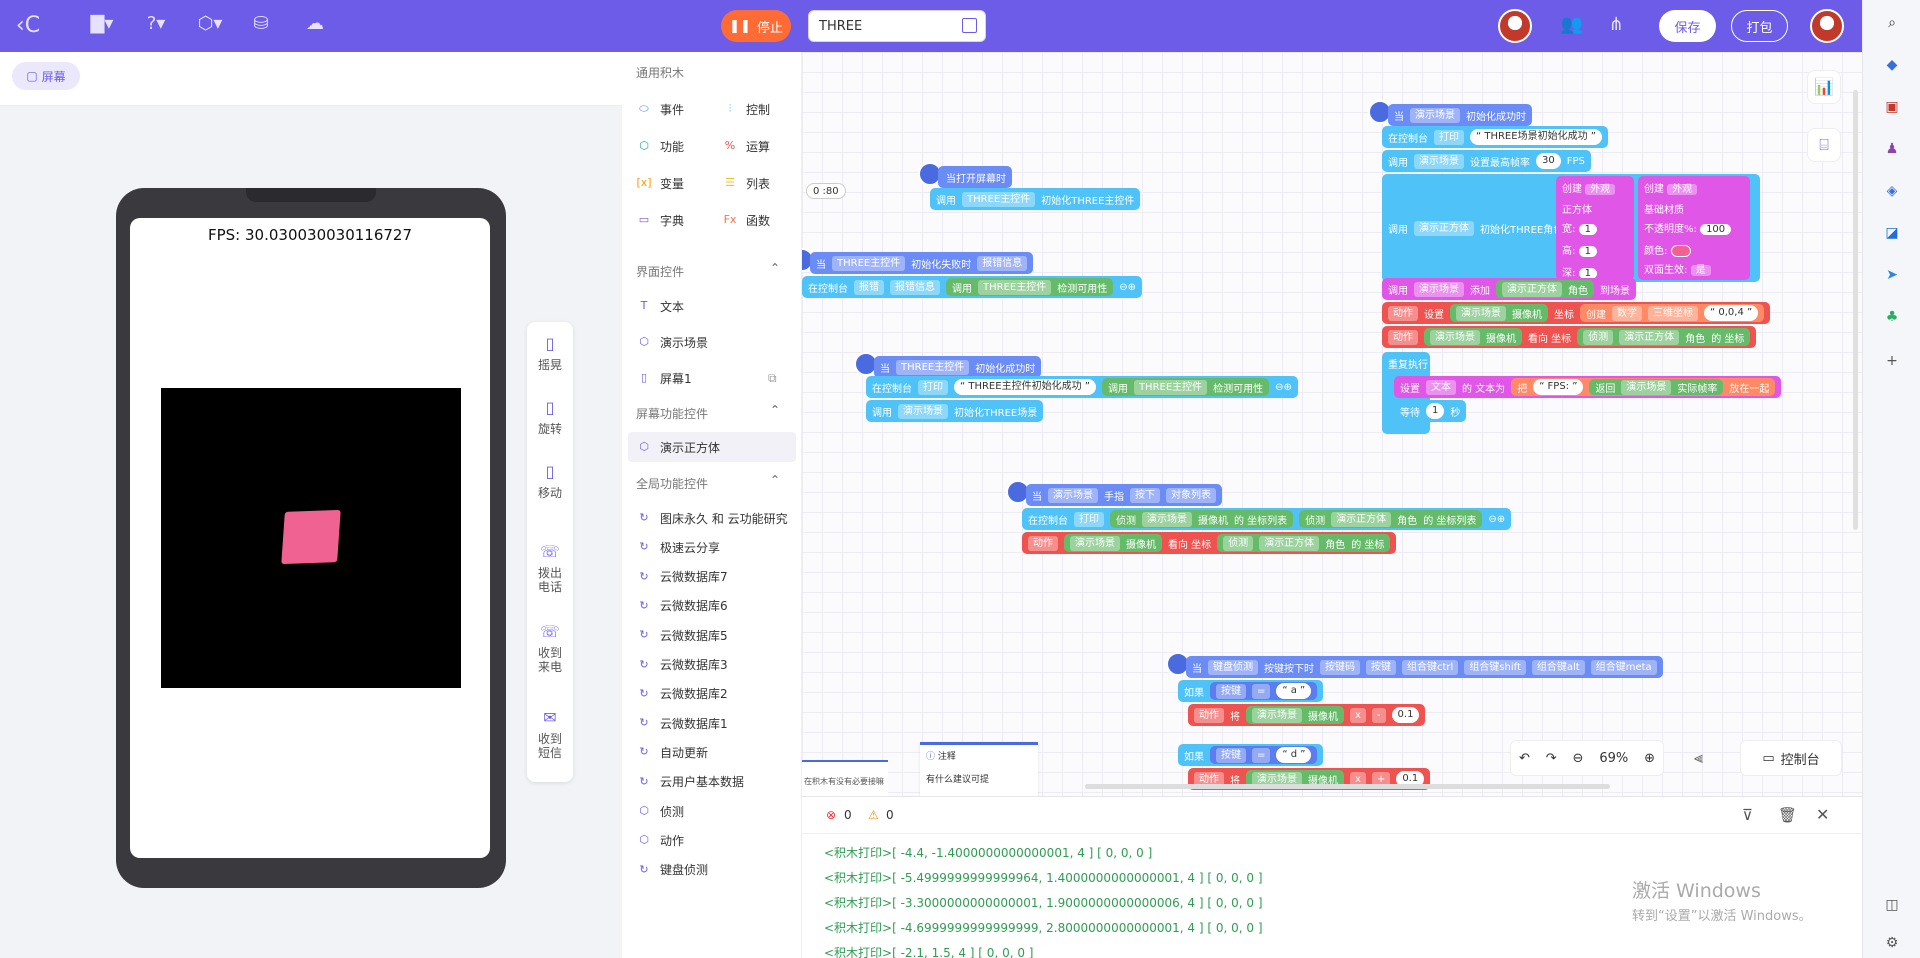 The height and width of the screenshot is (958, 1920). Describe the element at coordinates (1892, 233) in the screenshot. I see `outlook-icon: ◪` at that location.